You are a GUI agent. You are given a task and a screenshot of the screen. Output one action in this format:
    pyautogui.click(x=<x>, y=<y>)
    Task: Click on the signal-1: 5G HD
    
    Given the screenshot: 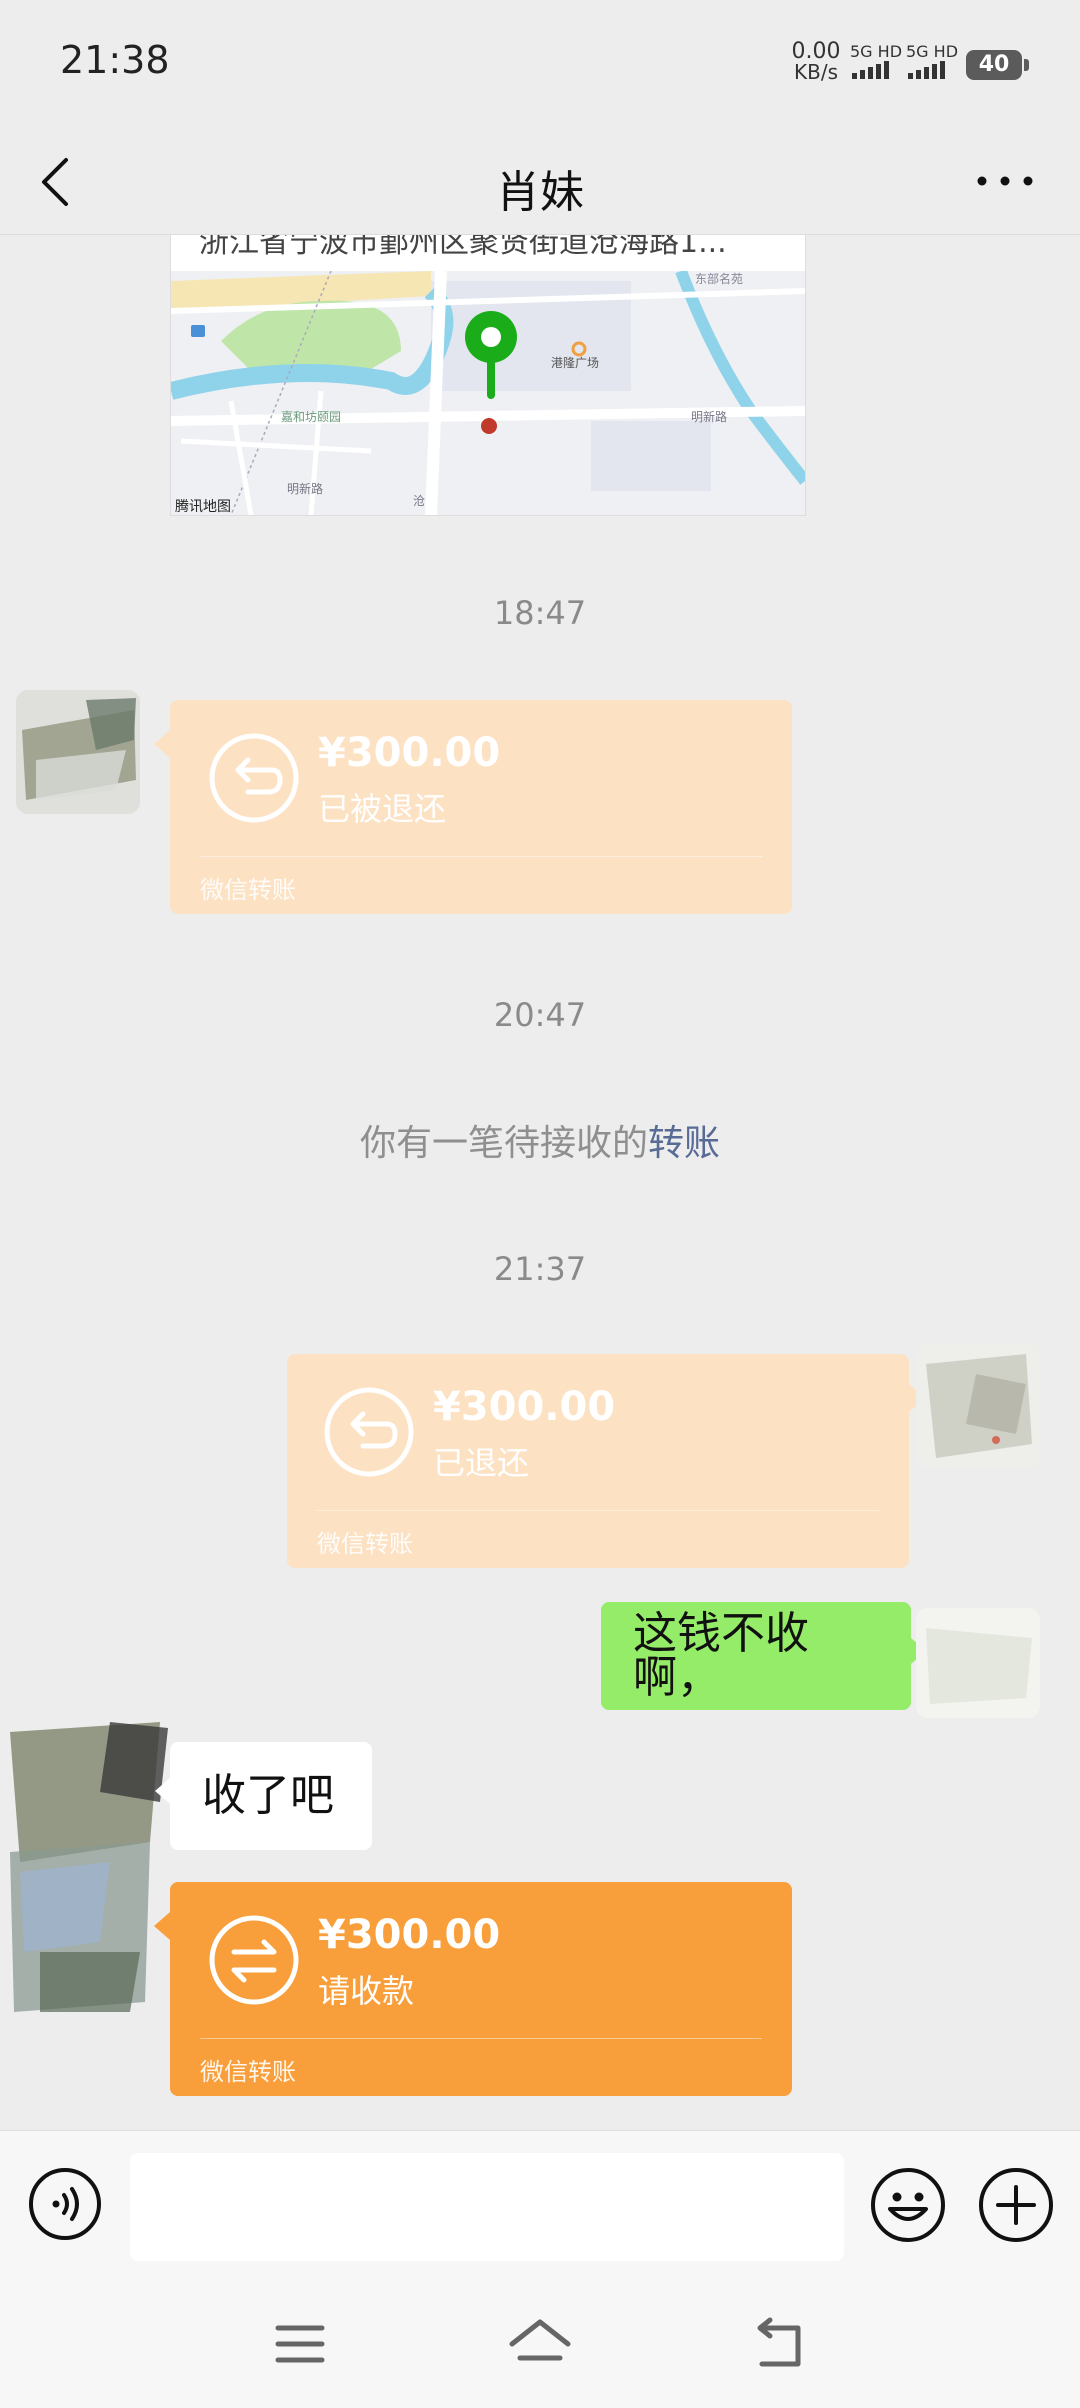 What is the action you would take?
    pyautogui.click(x=876, y=62)
    